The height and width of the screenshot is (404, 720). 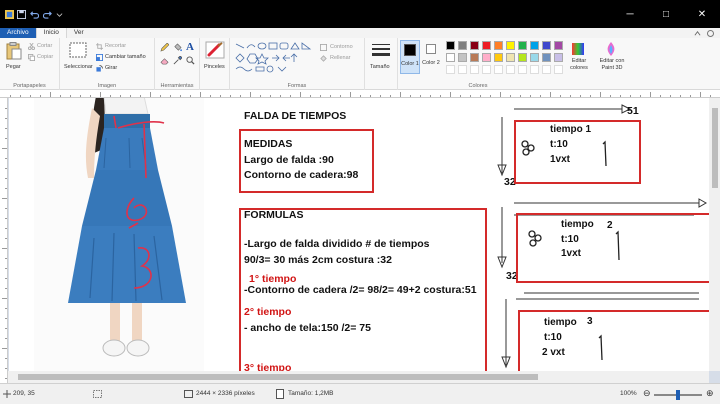 What do you see at coordinates (190, 47) in the screenshot?
I see `text-tool-icon: A` at bounding box center [190, 47].